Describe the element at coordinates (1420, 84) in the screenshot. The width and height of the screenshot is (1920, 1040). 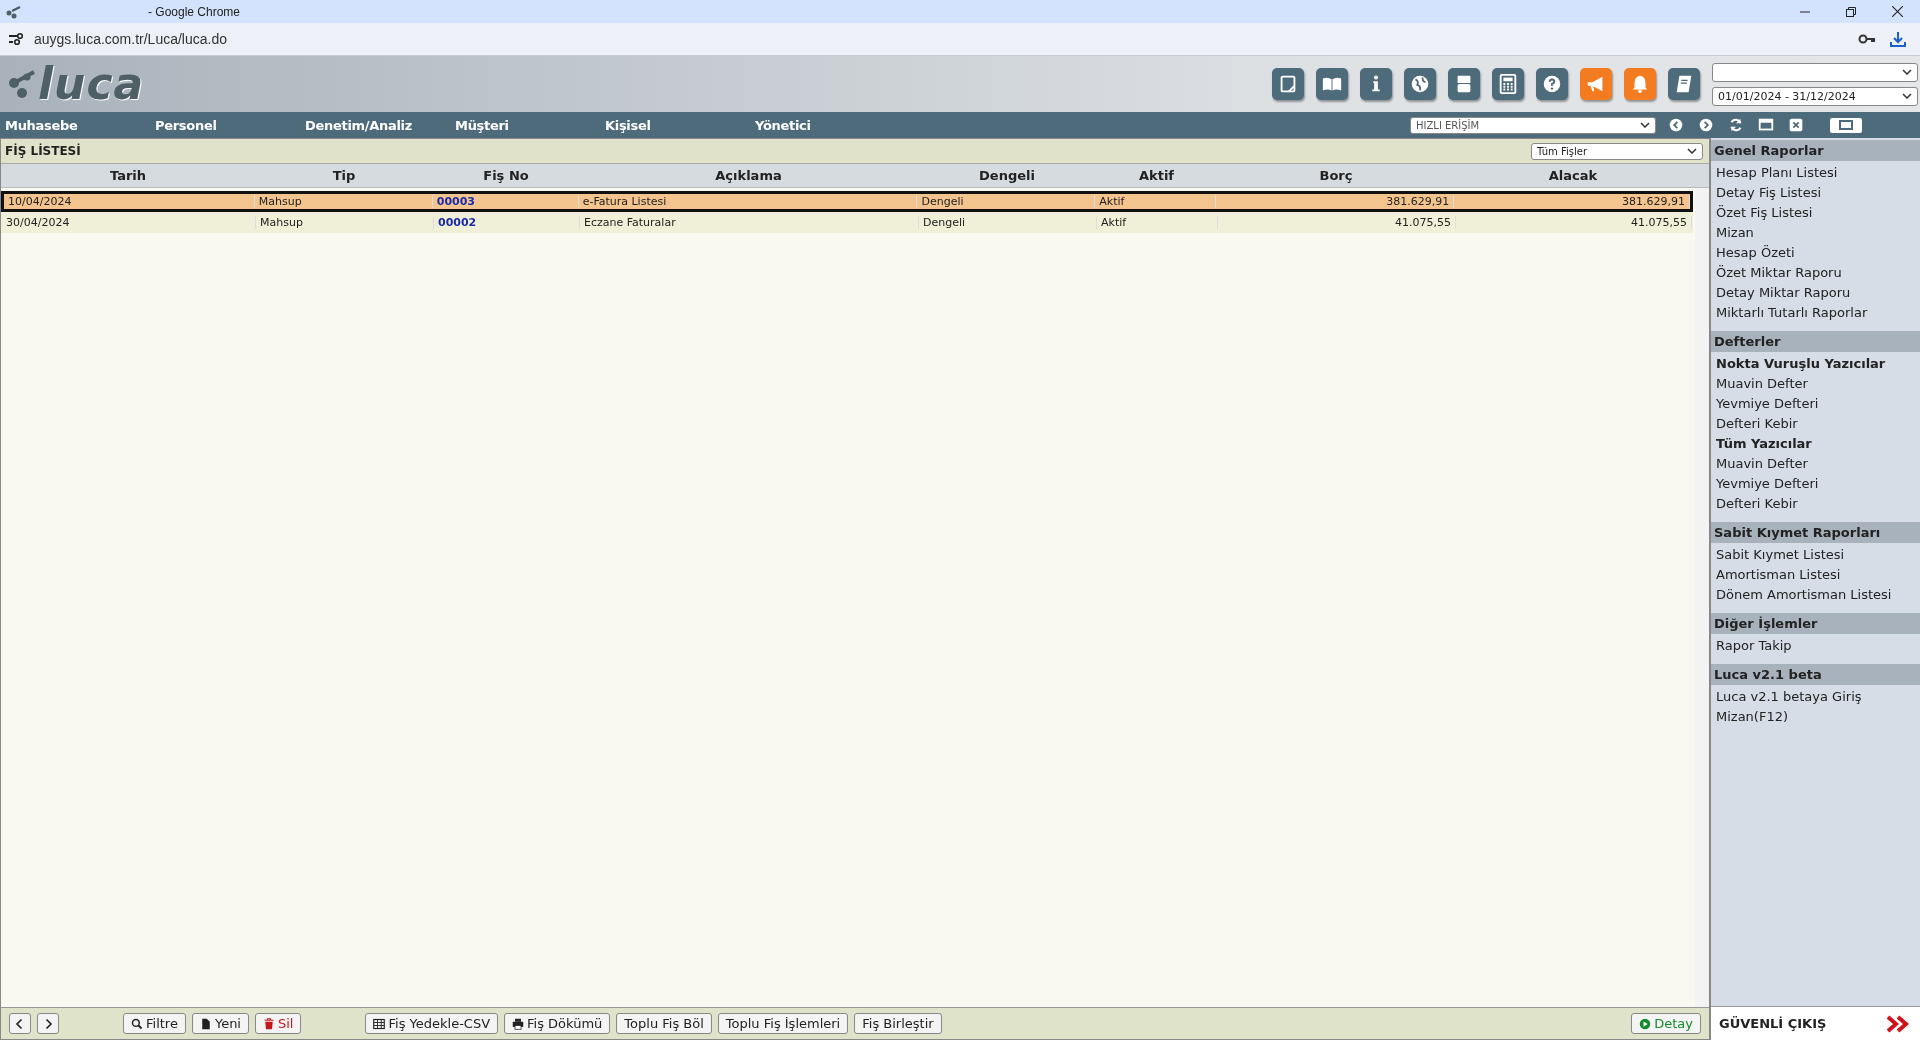
I see `globe-icon` at that location.